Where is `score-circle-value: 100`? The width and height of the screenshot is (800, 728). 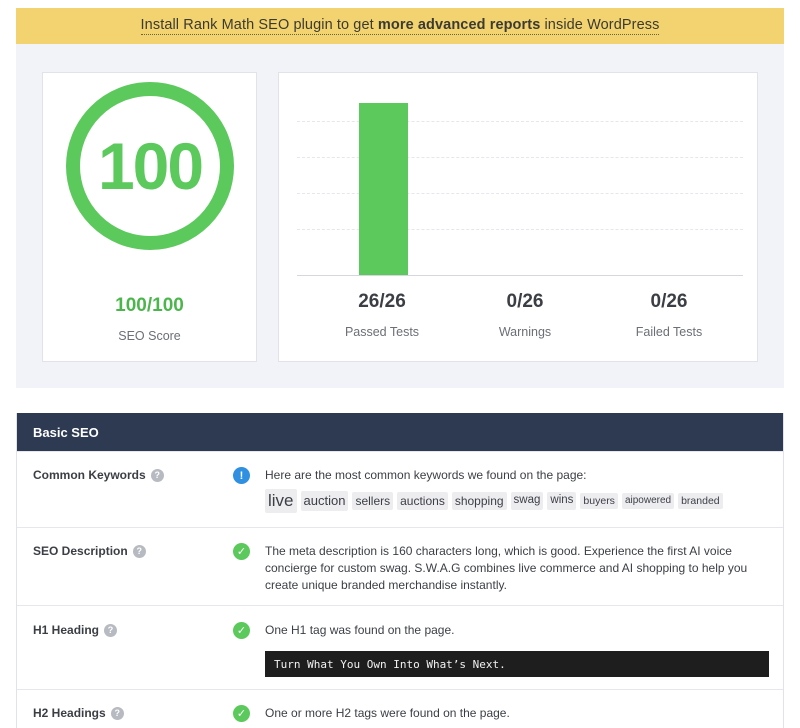 score-circle-value: 100 is located at coordinates (150, 166).